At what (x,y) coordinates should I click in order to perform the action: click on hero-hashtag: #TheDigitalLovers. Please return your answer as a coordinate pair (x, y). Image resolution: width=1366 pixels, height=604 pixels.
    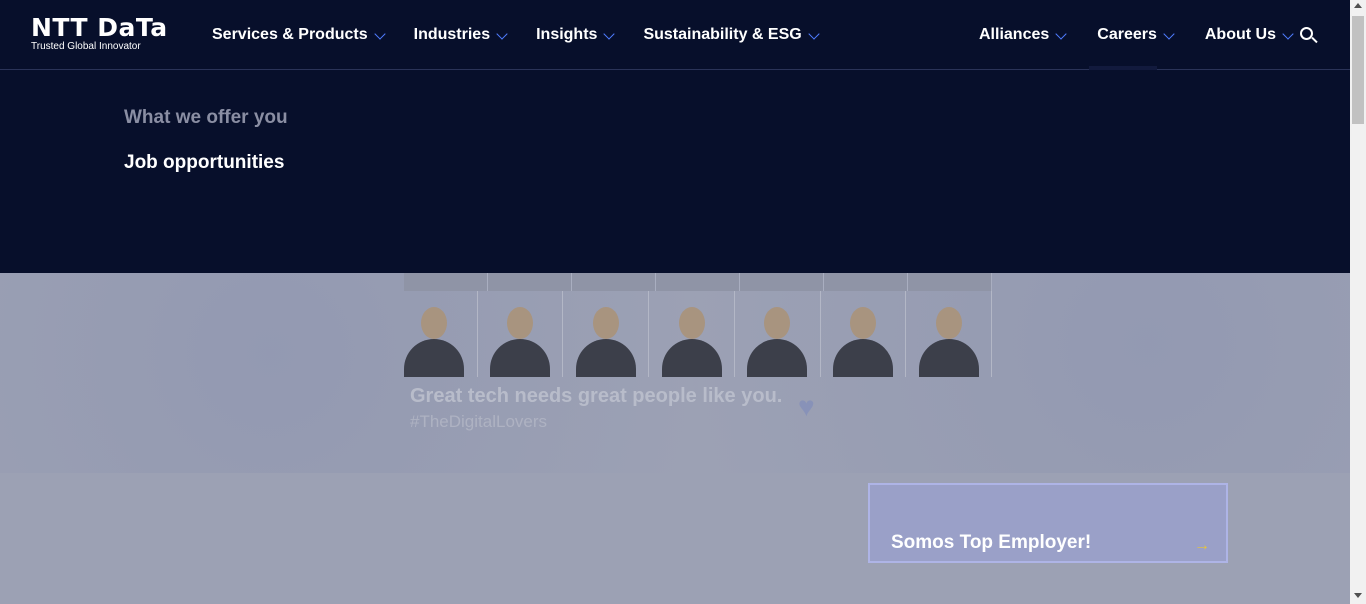
    Looking at the image, I should click on (479, 421).